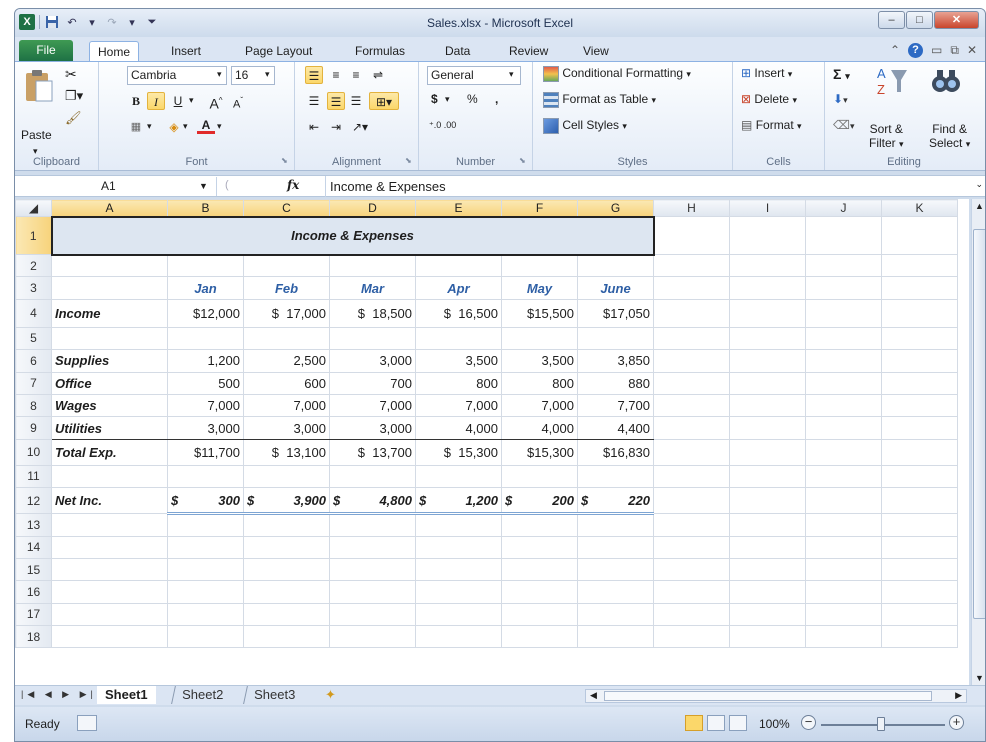  I want to click on increase-decimal-icon: ⁺.0 .00, so click(442, 125).